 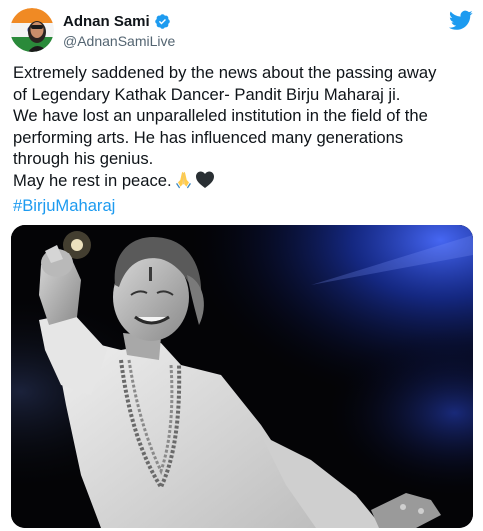 What do you see at coordinates (461, 20) in the screenshot?
I see `twitter-bird-icon` at bounding box center [461, 20].